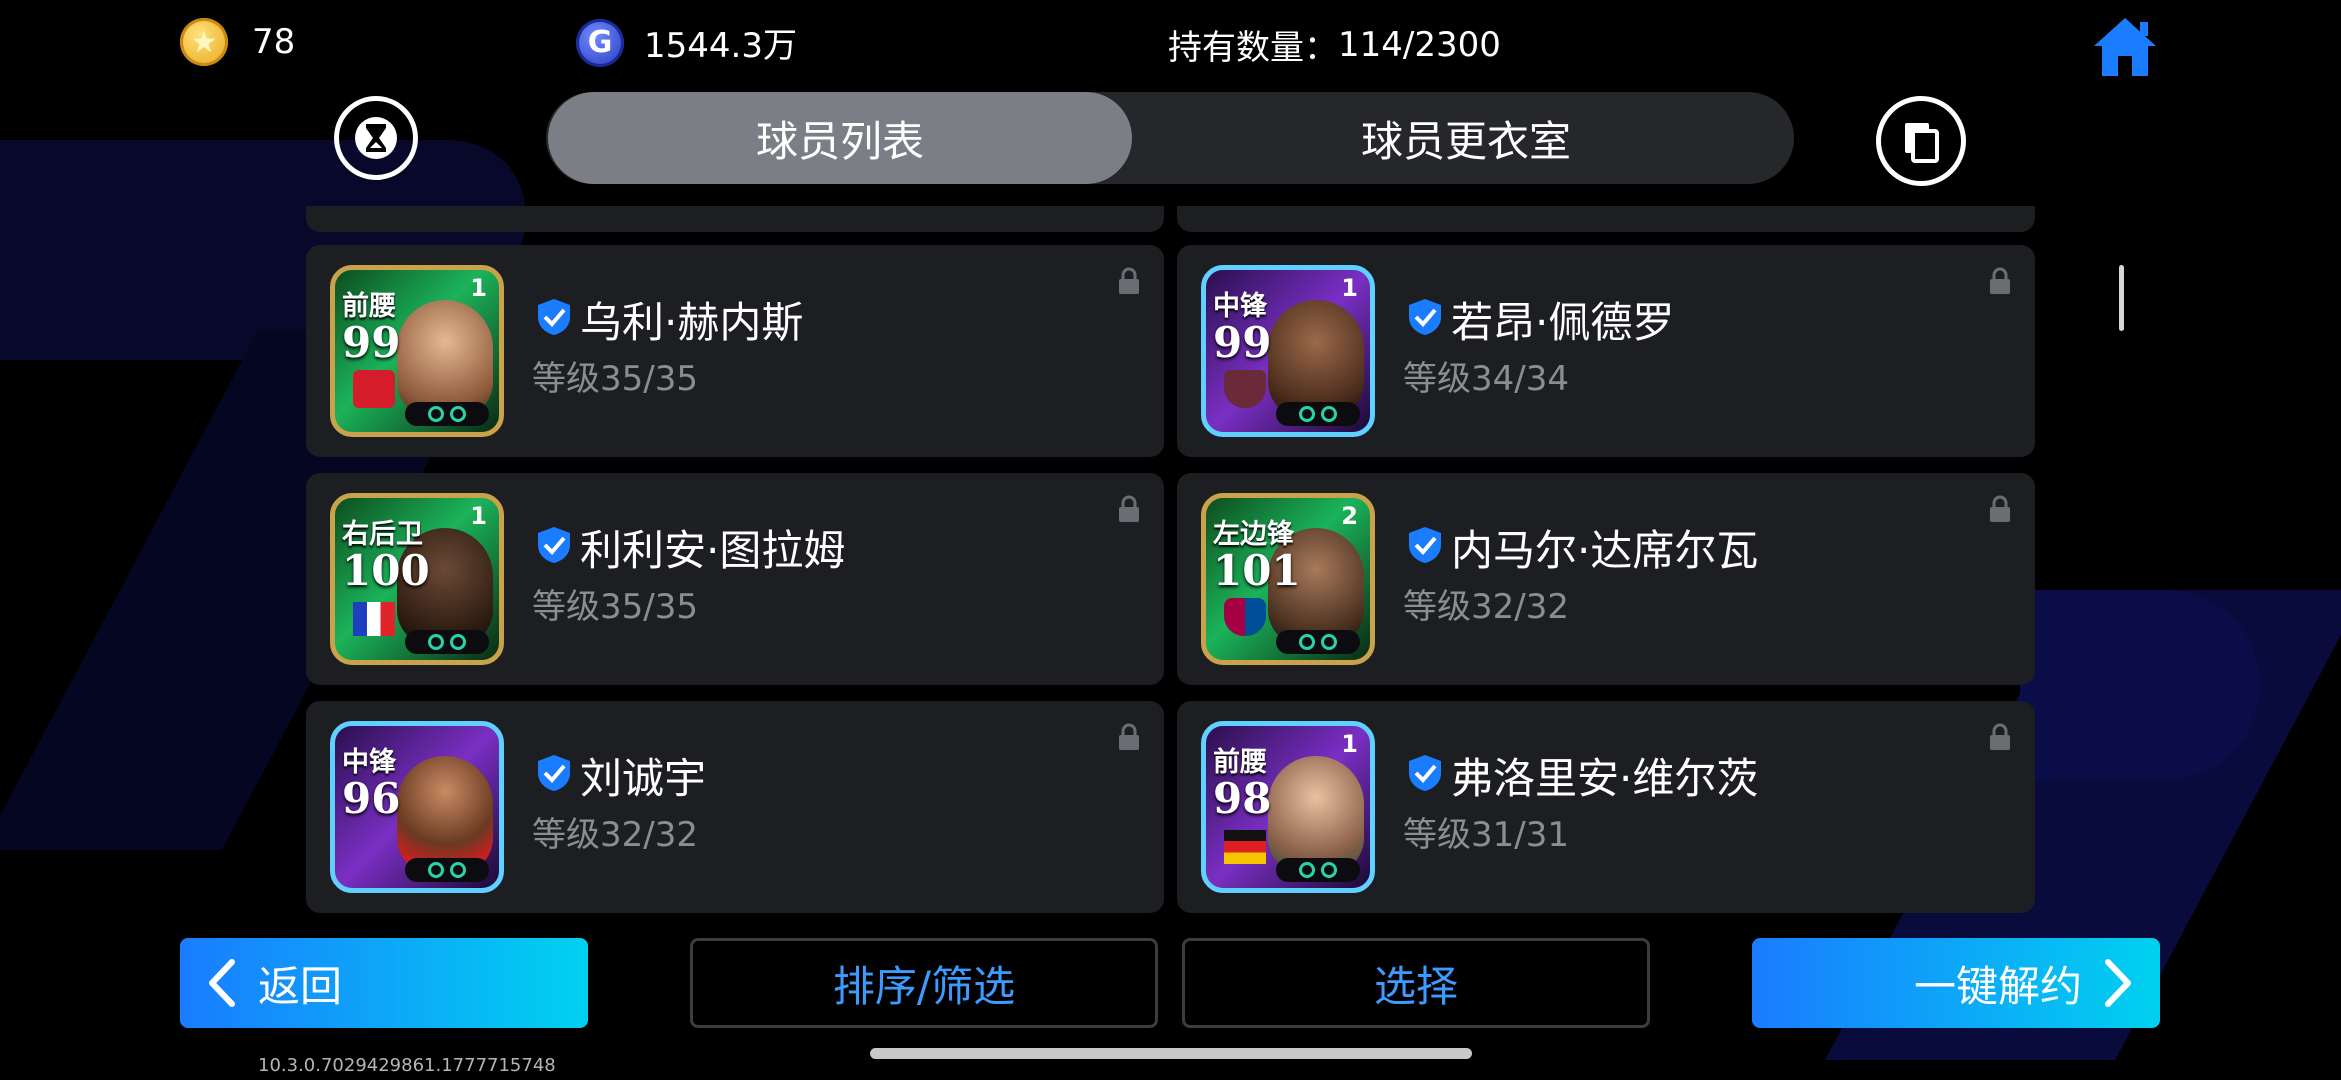 Image resolution: width=2341 pixels, height=1080 pixels. Describe the element at coordinates (1606, 807) in the screenshot. I see `player-card: 前腰 98 1 弗洛里安·维尔茨 等级31/31` at that location.